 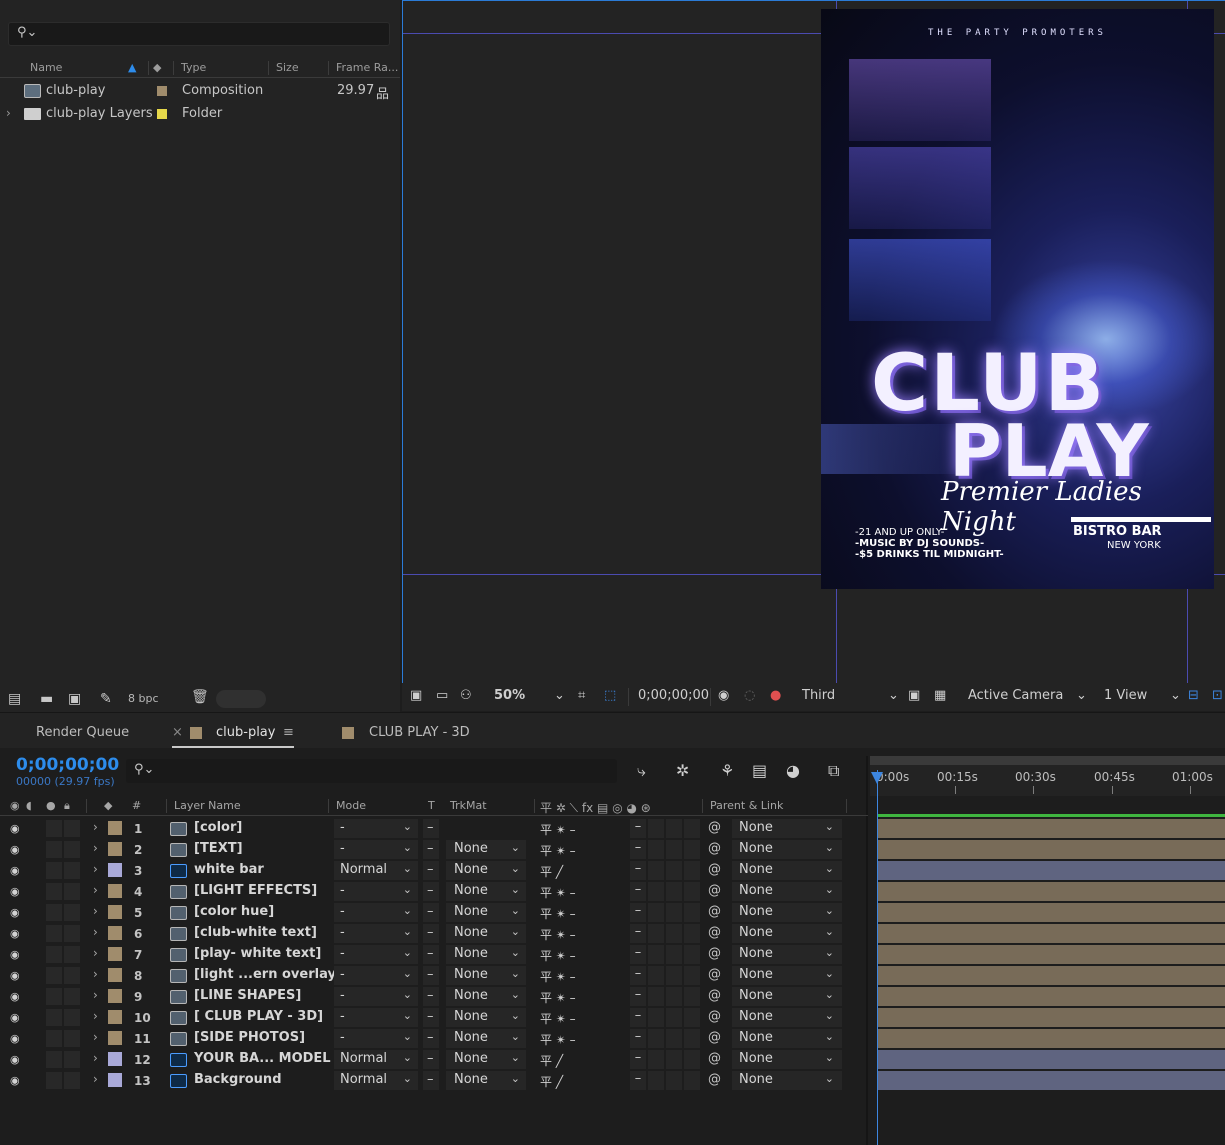 What do you see at coordinates (434, 933) in the screenshot?
I see `layer-row: ◉ › 6 [club-white text] - ⌄ – None ⌄ 平 ✴ – – @ None ⌄` at bounding box center [434, 933].